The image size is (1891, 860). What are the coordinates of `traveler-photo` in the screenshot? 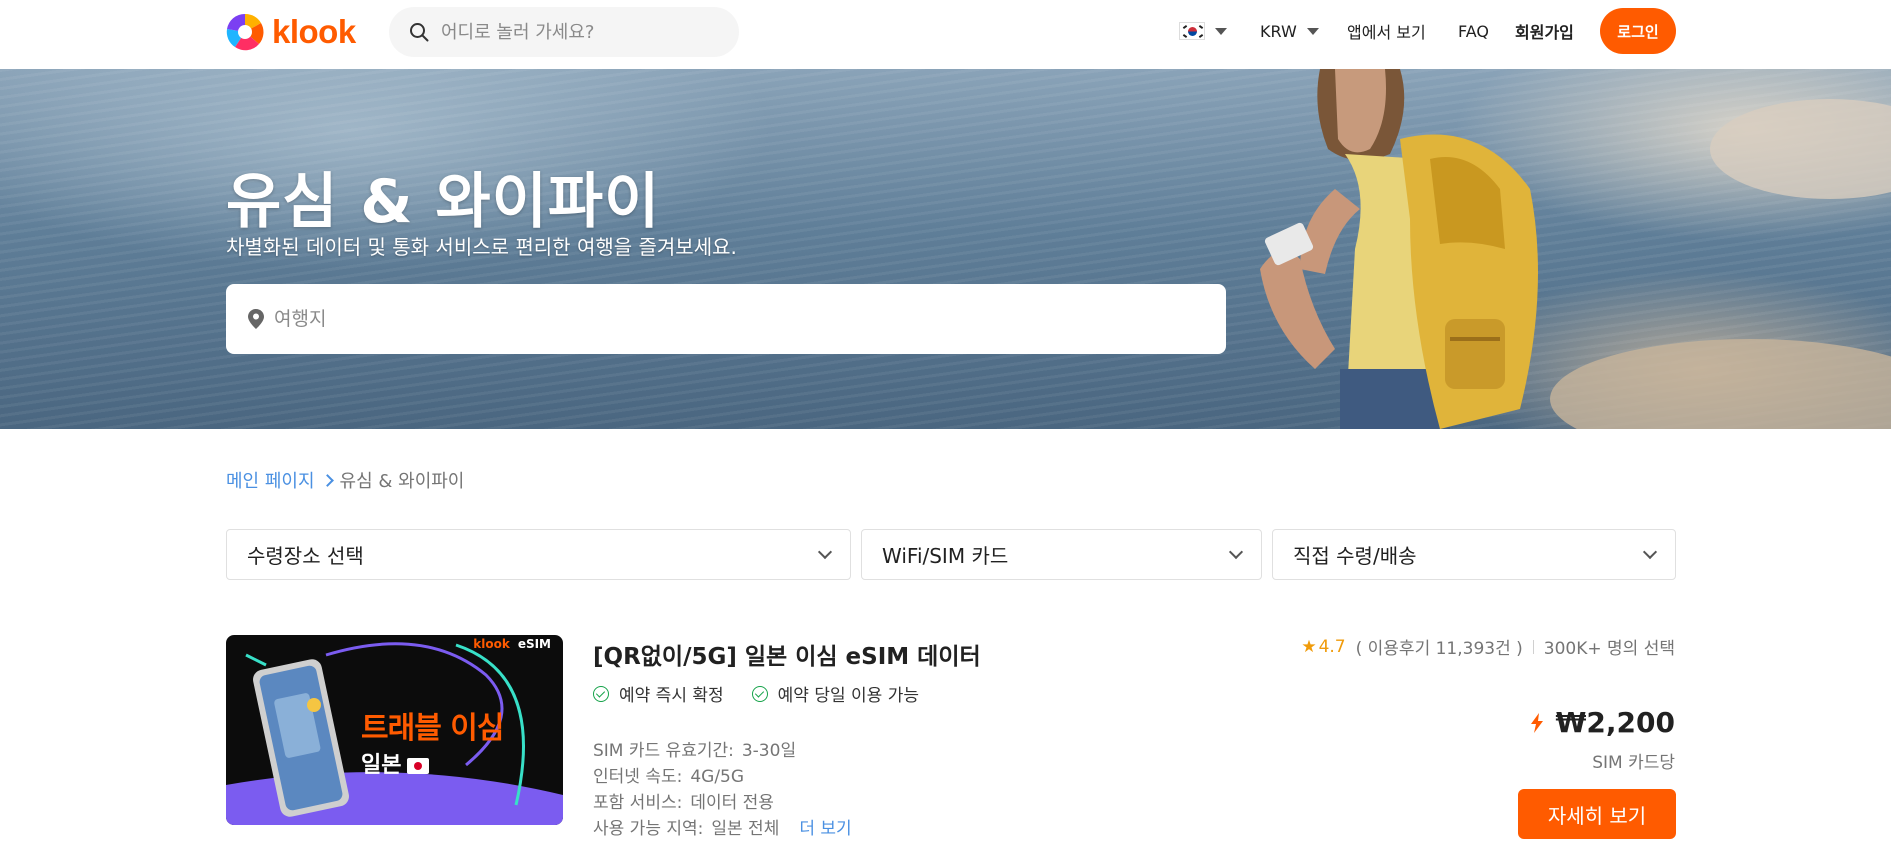 It's located at (1575, 249).